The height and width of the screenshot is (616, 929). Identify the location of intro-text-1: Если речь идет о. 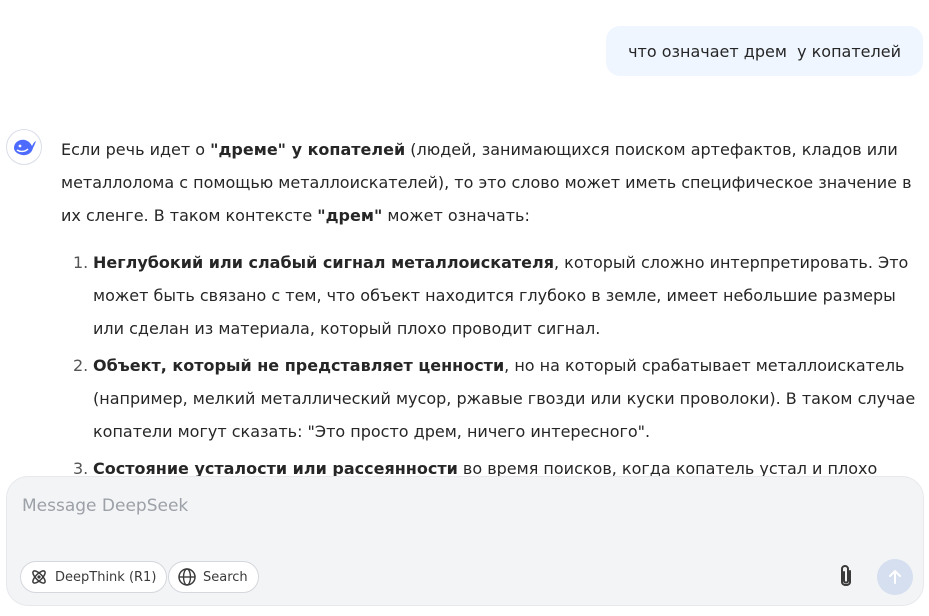
(136, 149).